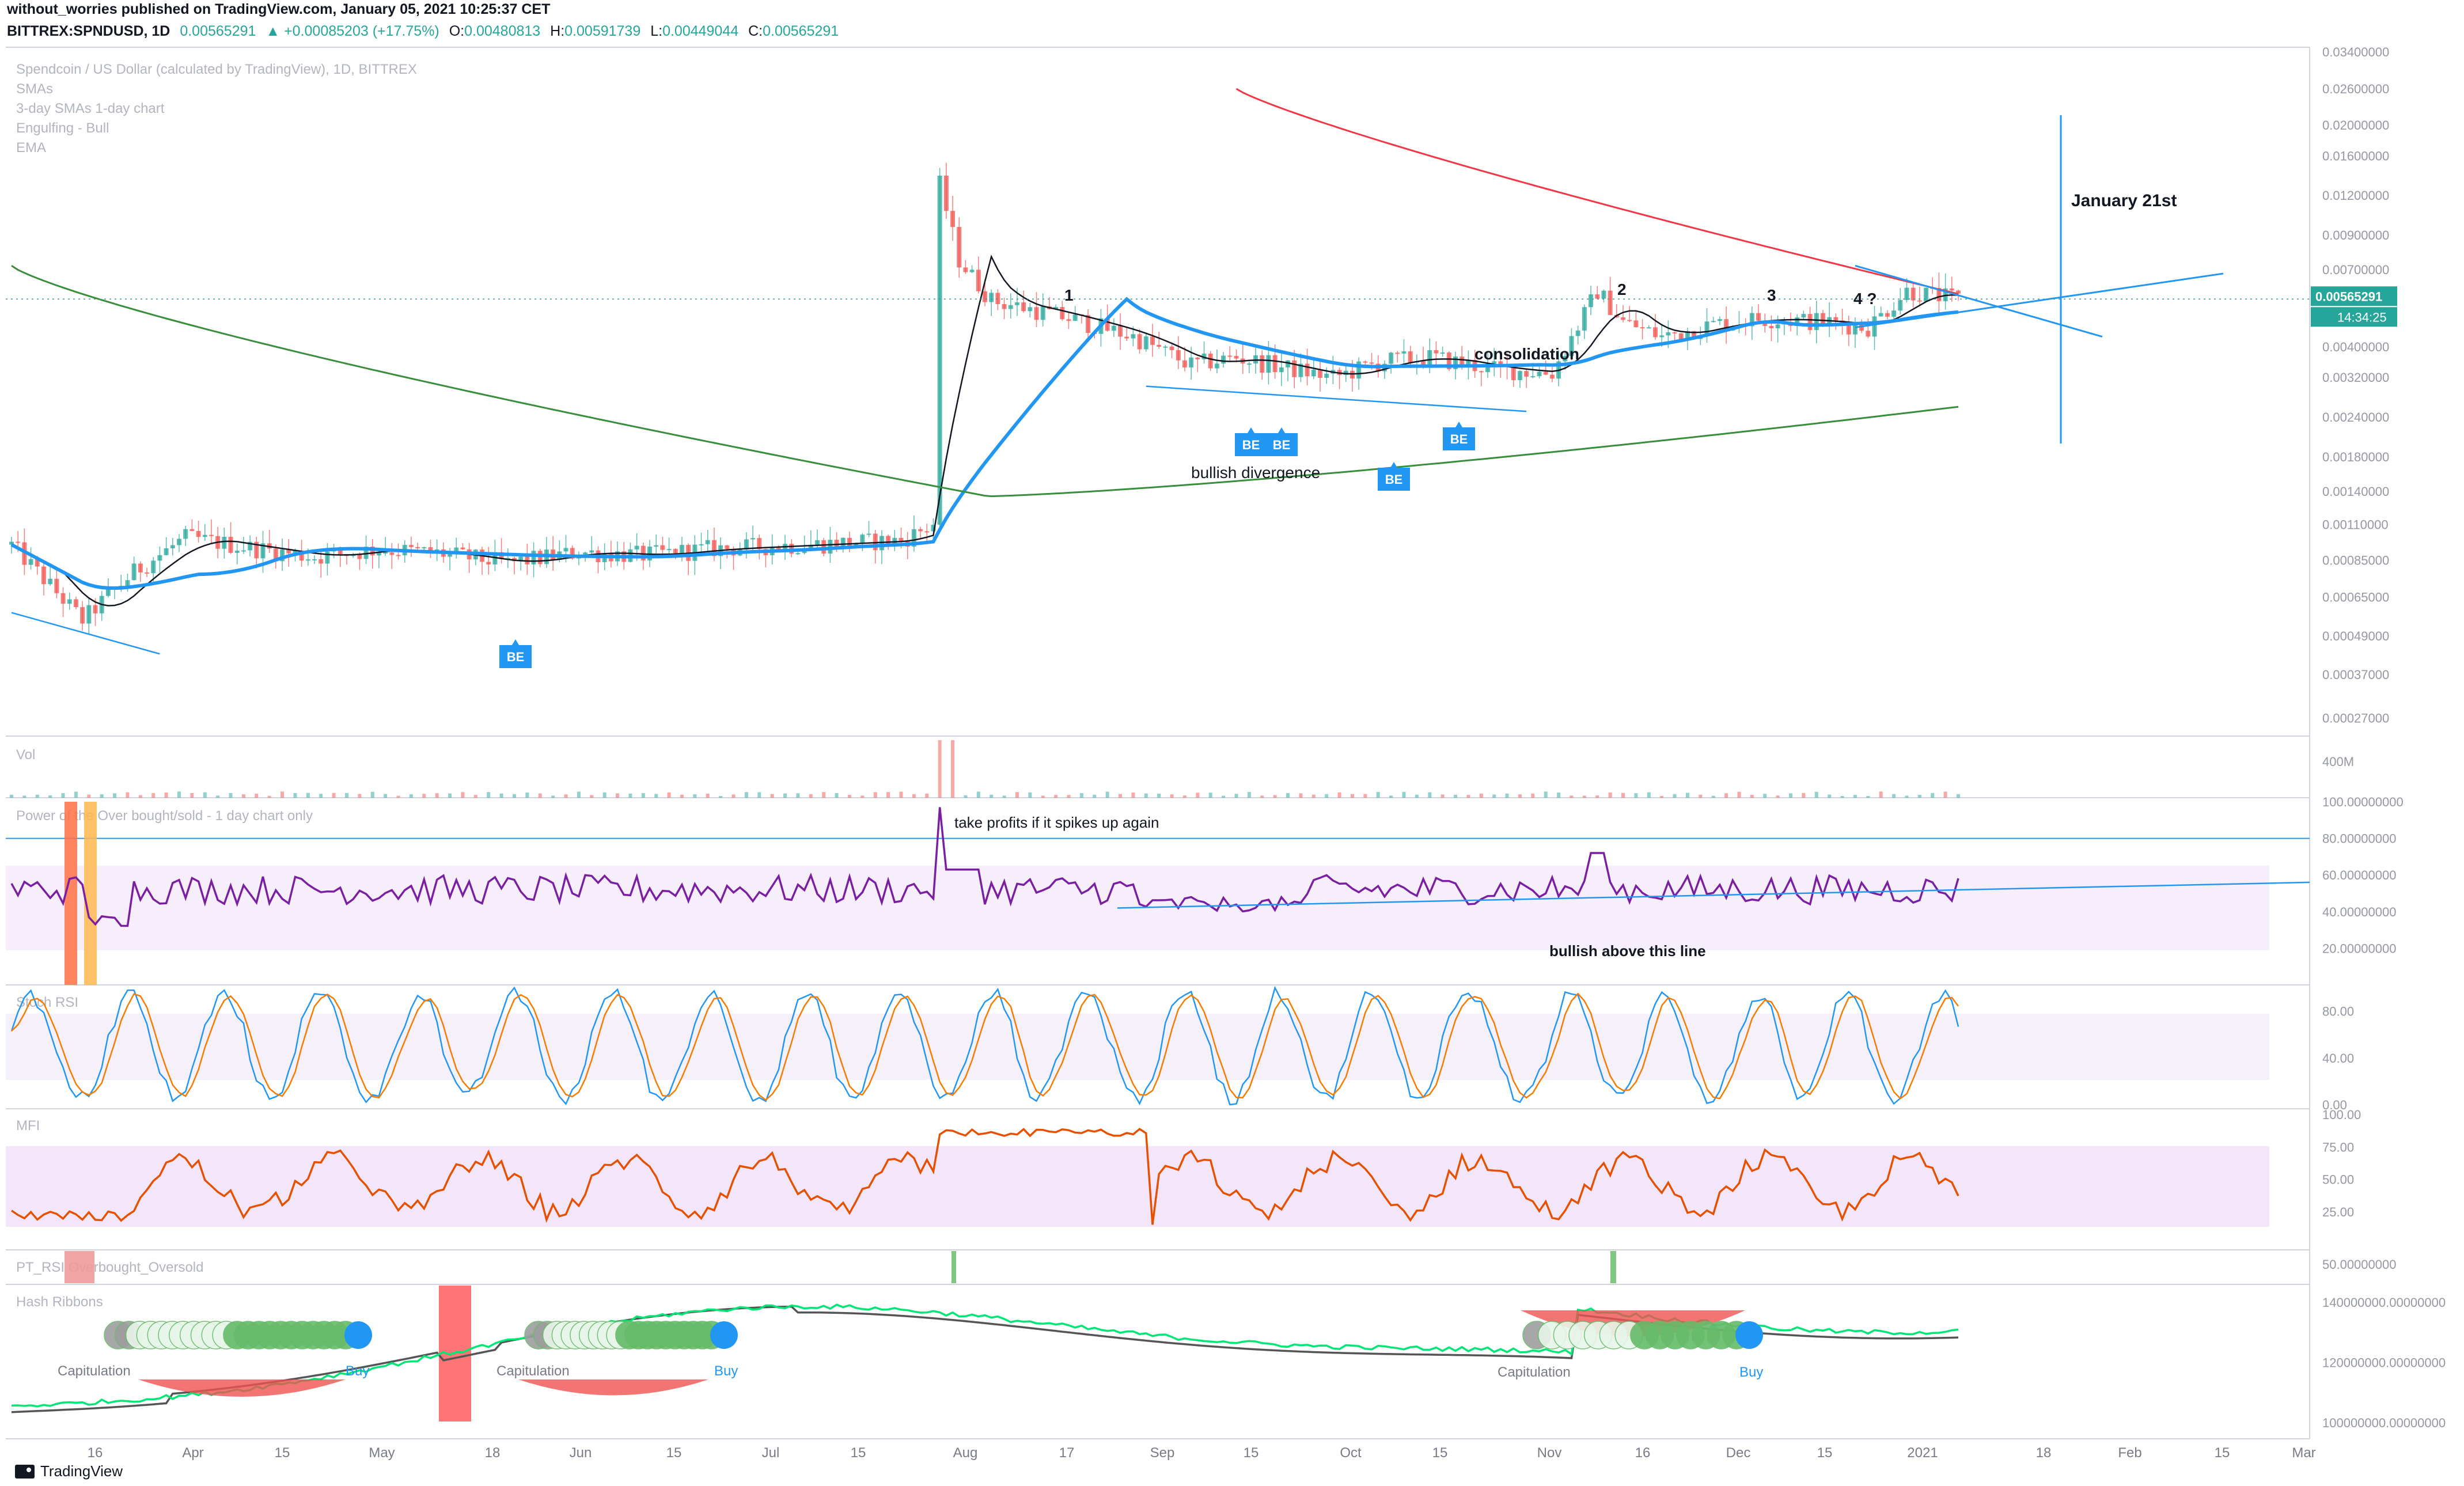 Image resolution: width=2464 pixels, height=1486 pixels. Describe the element at coordinates (69, 1471) in the screenshot. I see `tradingview-brand: TradingView` at that location.